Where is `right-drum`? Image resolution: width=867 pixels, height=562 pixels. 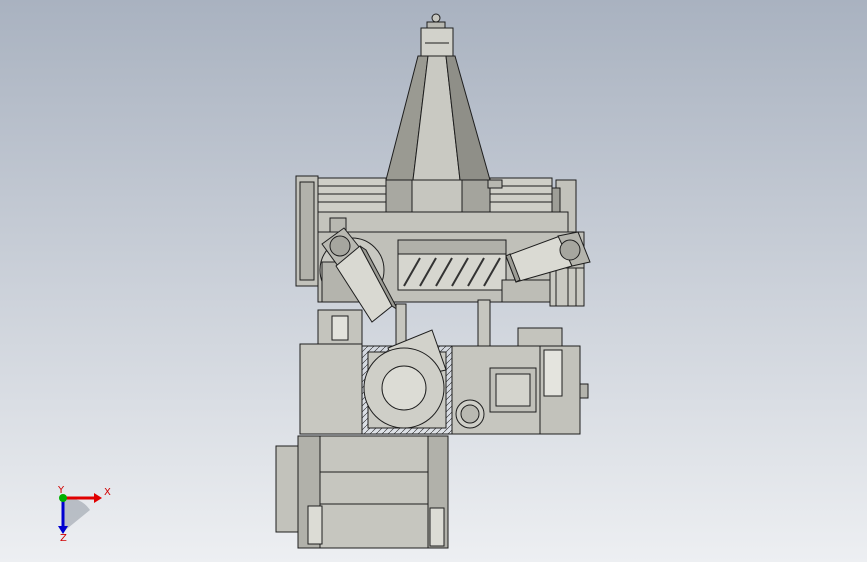 right-drum is located at coordinates (567, 287).